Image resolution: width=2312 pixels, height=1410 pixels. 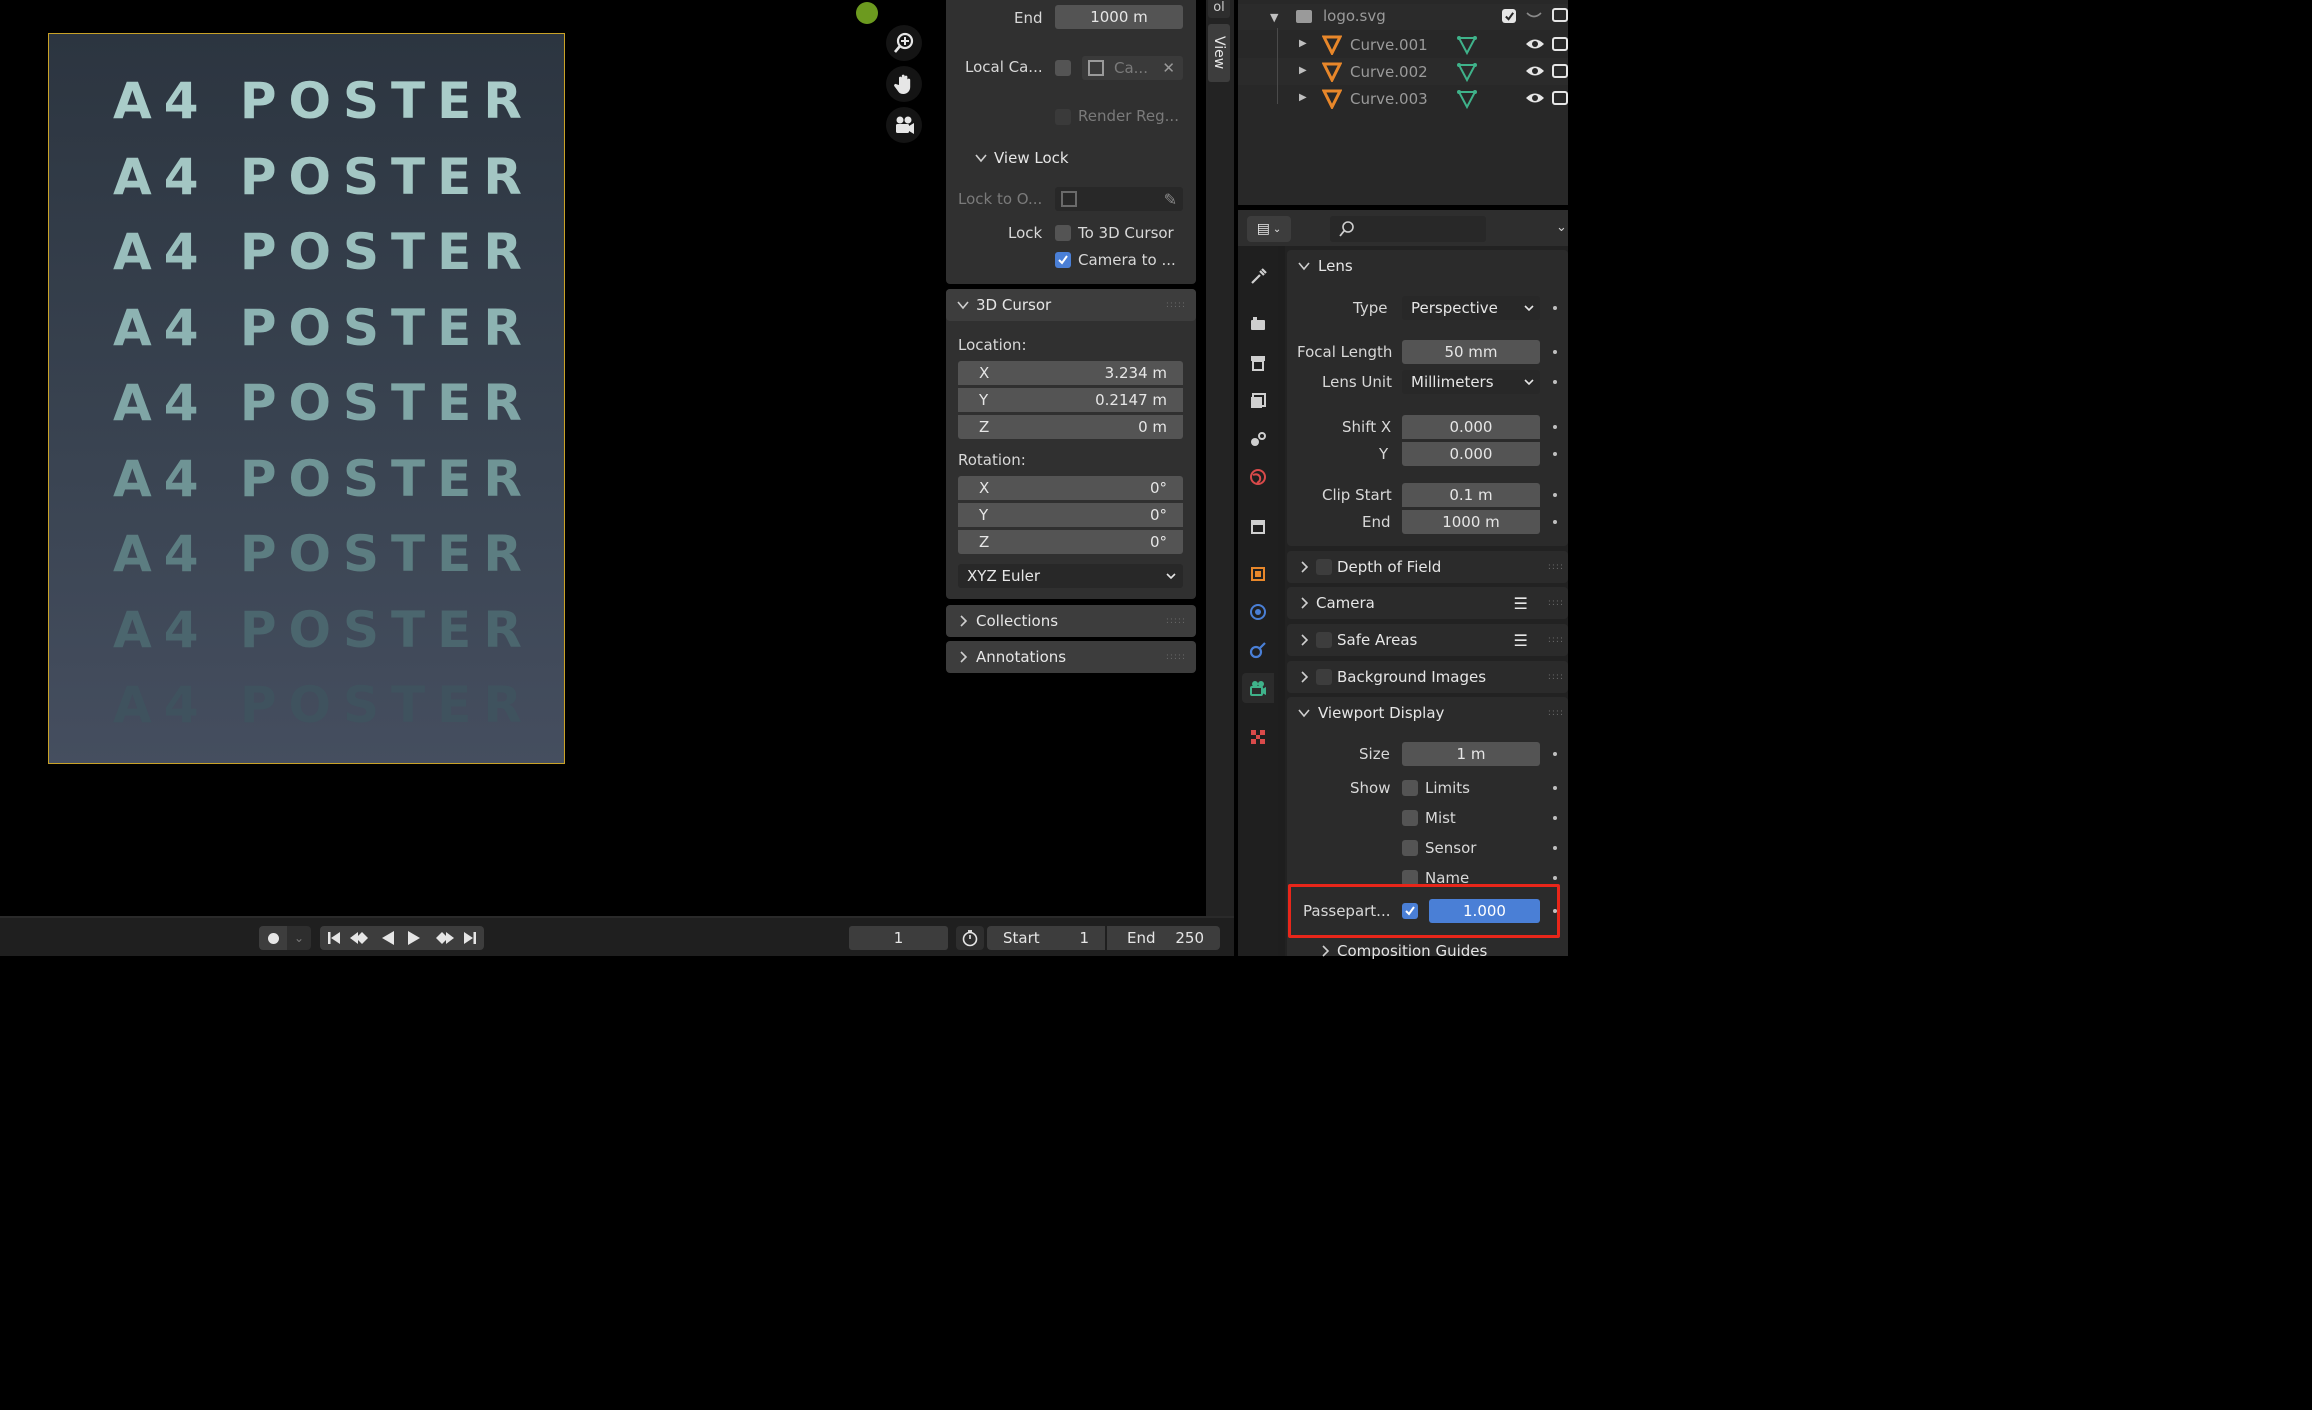 I want to click on options-chevron-icon: ⌄, so click(x=1561, y=227).